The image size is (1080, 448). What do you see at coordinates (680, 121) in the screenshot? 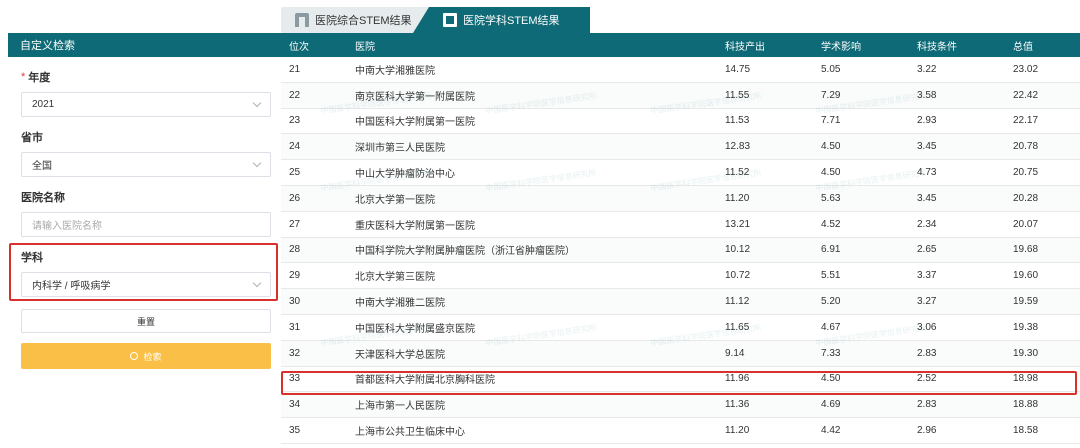
I see `table-row: 23 中国医科大学附属第一医院 11.53 7.71 2.93 22.17` at bounding box center [680, 121].